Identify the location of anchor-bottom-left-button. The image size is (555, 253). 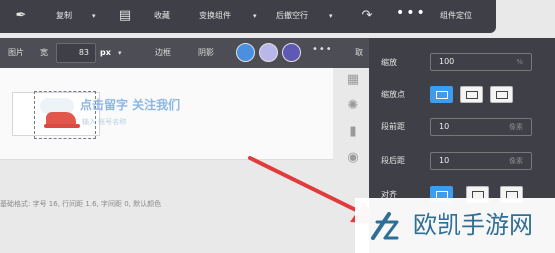
(471, 94).